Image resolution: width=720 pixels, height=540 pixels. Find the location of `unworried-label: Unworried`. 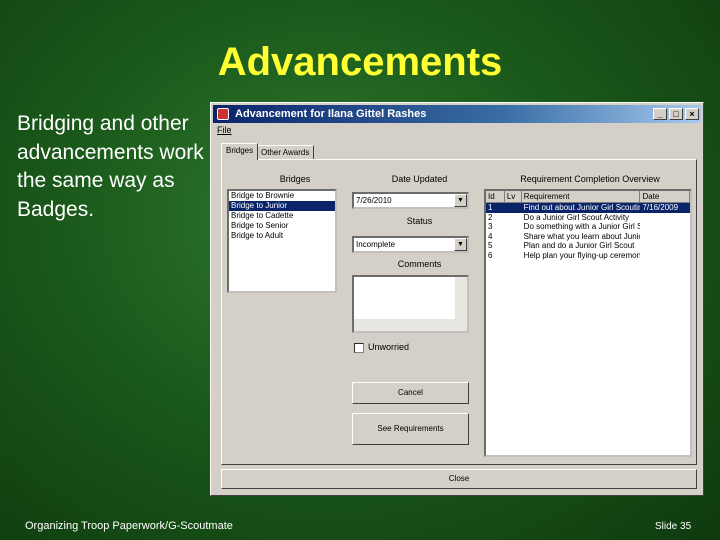

unworried-label: Unworried is located at coordinates (389, 347).